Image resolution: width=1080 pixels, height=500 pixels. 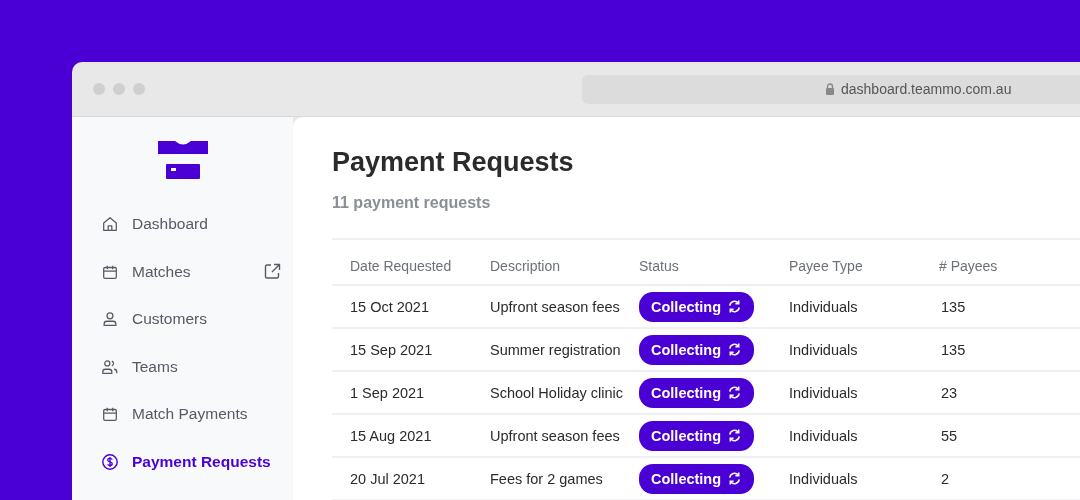 What do you see at coordinates (864, 266) in the screenshot?
I see `column-header: Payee Type` at bounding box center [864, 266].